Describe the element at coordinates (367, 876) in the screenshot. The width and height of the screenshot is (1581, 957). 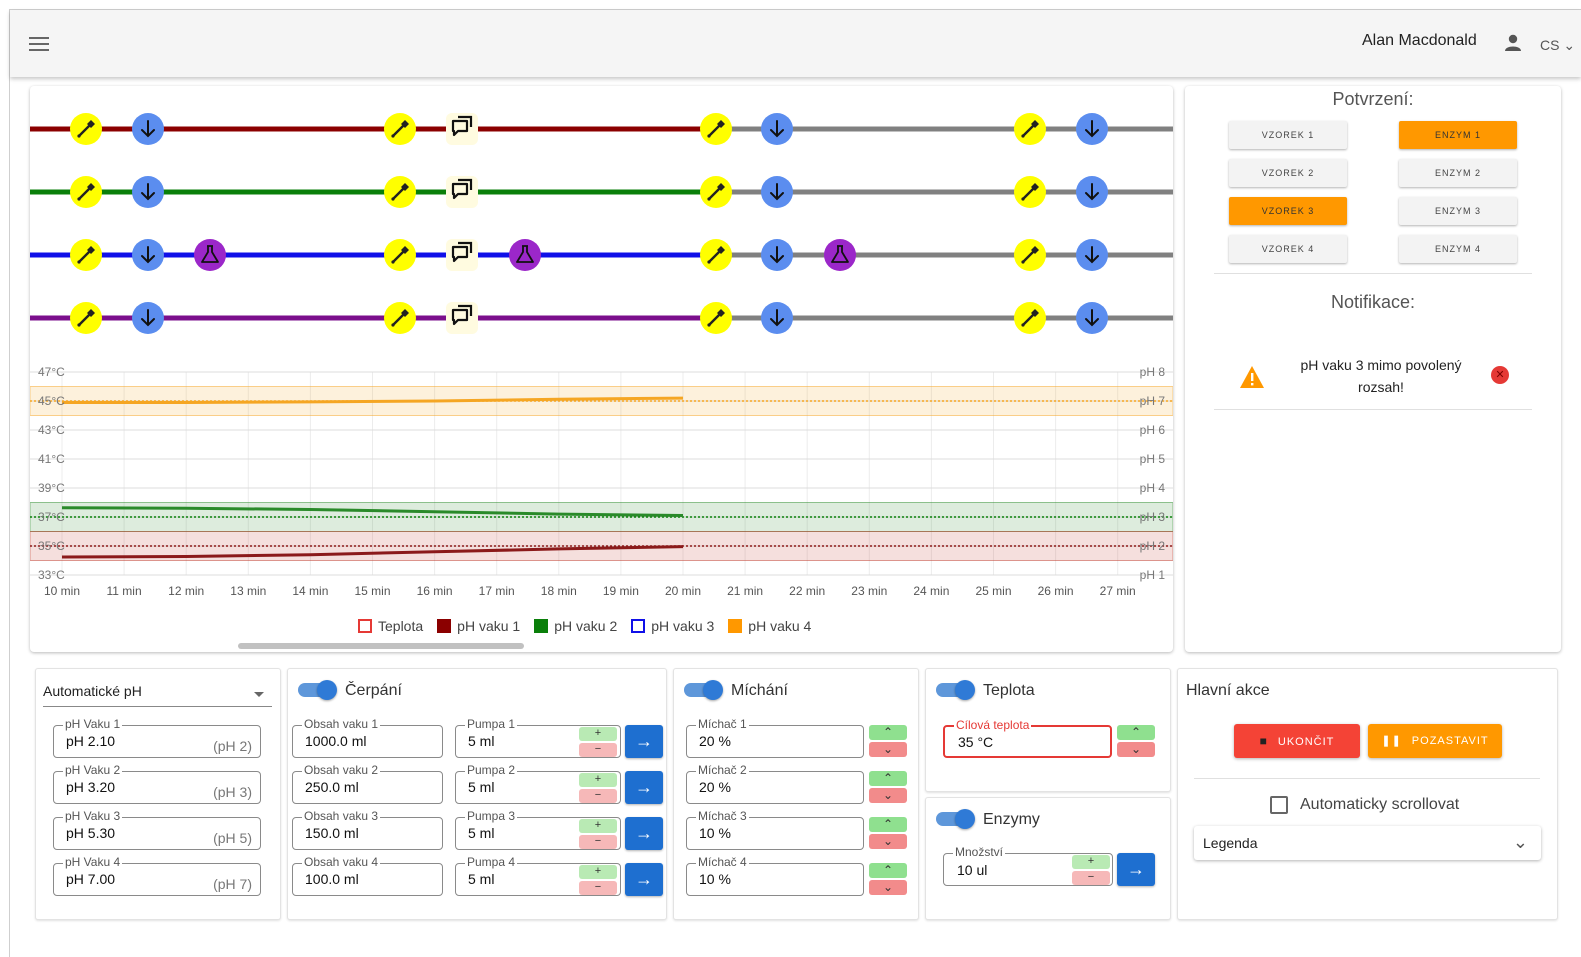
I see `bag-volume-field: Obsah vaku 4 100.0 ml` at that location.